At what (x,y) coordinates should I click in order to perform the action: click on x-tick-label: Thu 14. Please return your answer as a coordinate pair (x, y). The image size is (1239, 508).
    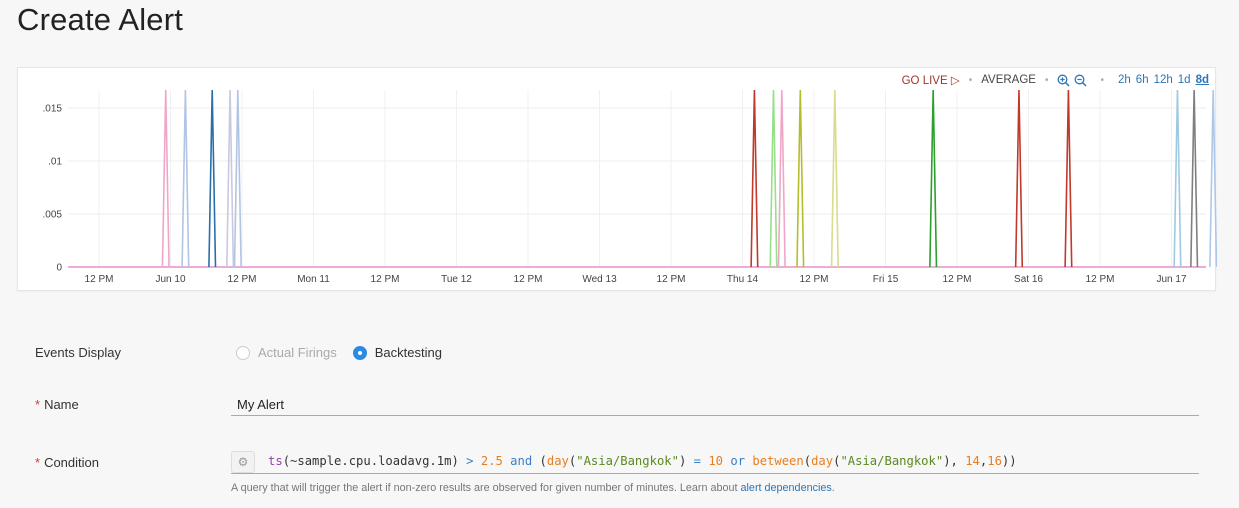
    Looking at the image, I should click on (743, 279).